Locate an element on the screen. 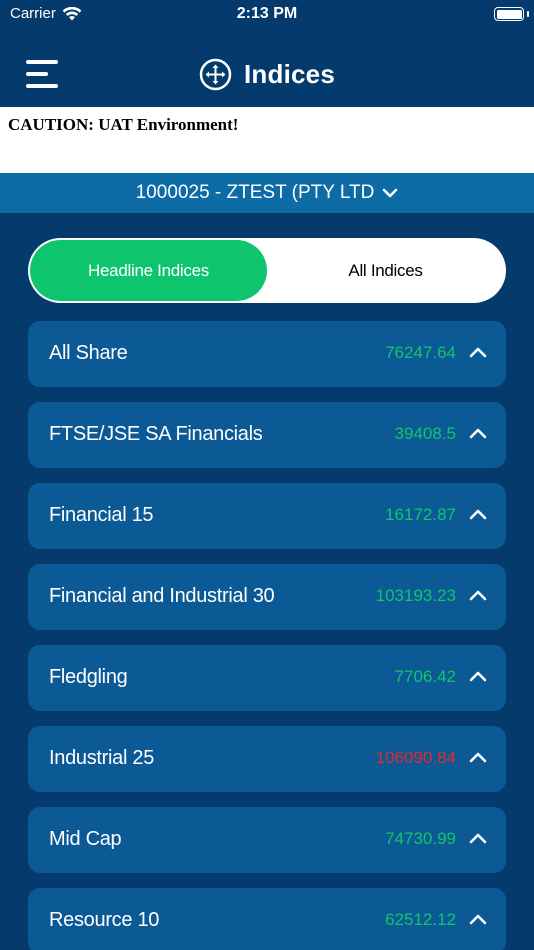  caution-banner: CAUTION: UAT Environment! is located at coordinates (267, 140).